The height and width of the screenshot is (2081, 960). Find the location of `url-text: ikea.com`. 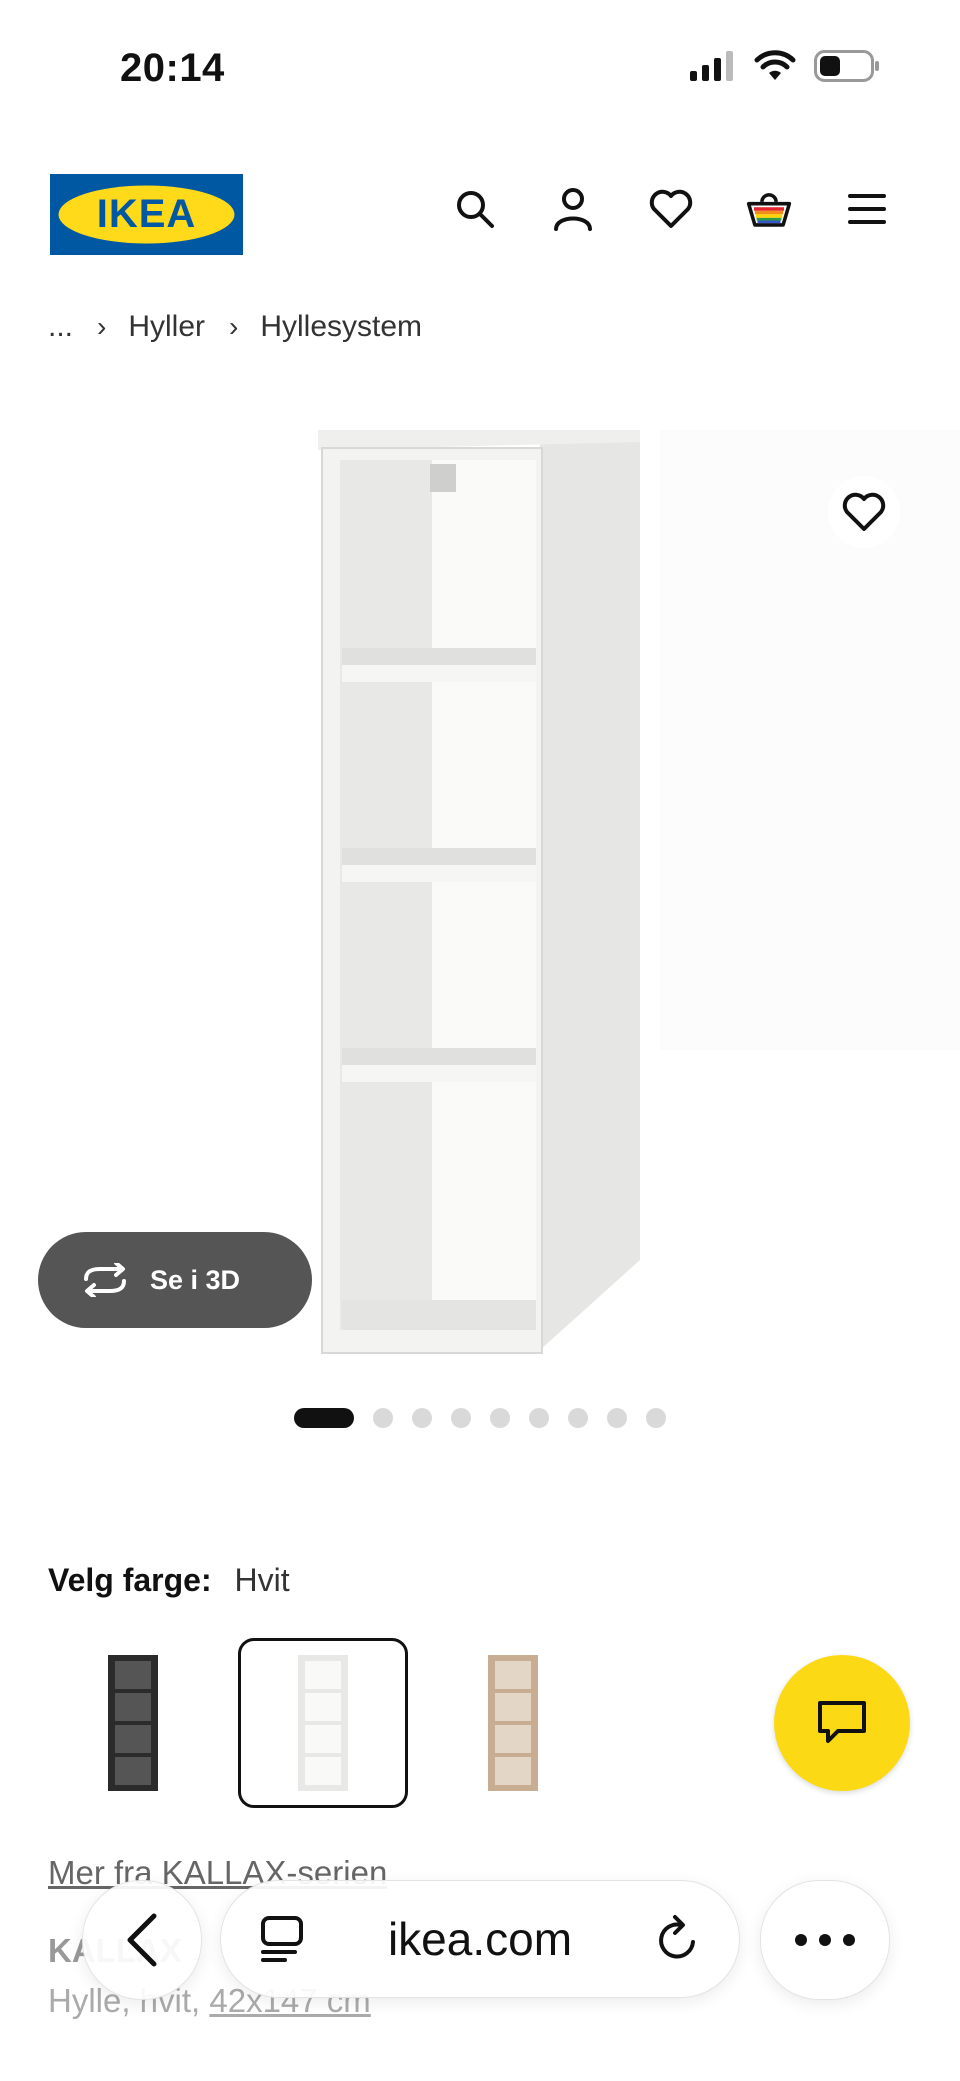

url-text: ikea.com is located at coordinates (480, 1939).